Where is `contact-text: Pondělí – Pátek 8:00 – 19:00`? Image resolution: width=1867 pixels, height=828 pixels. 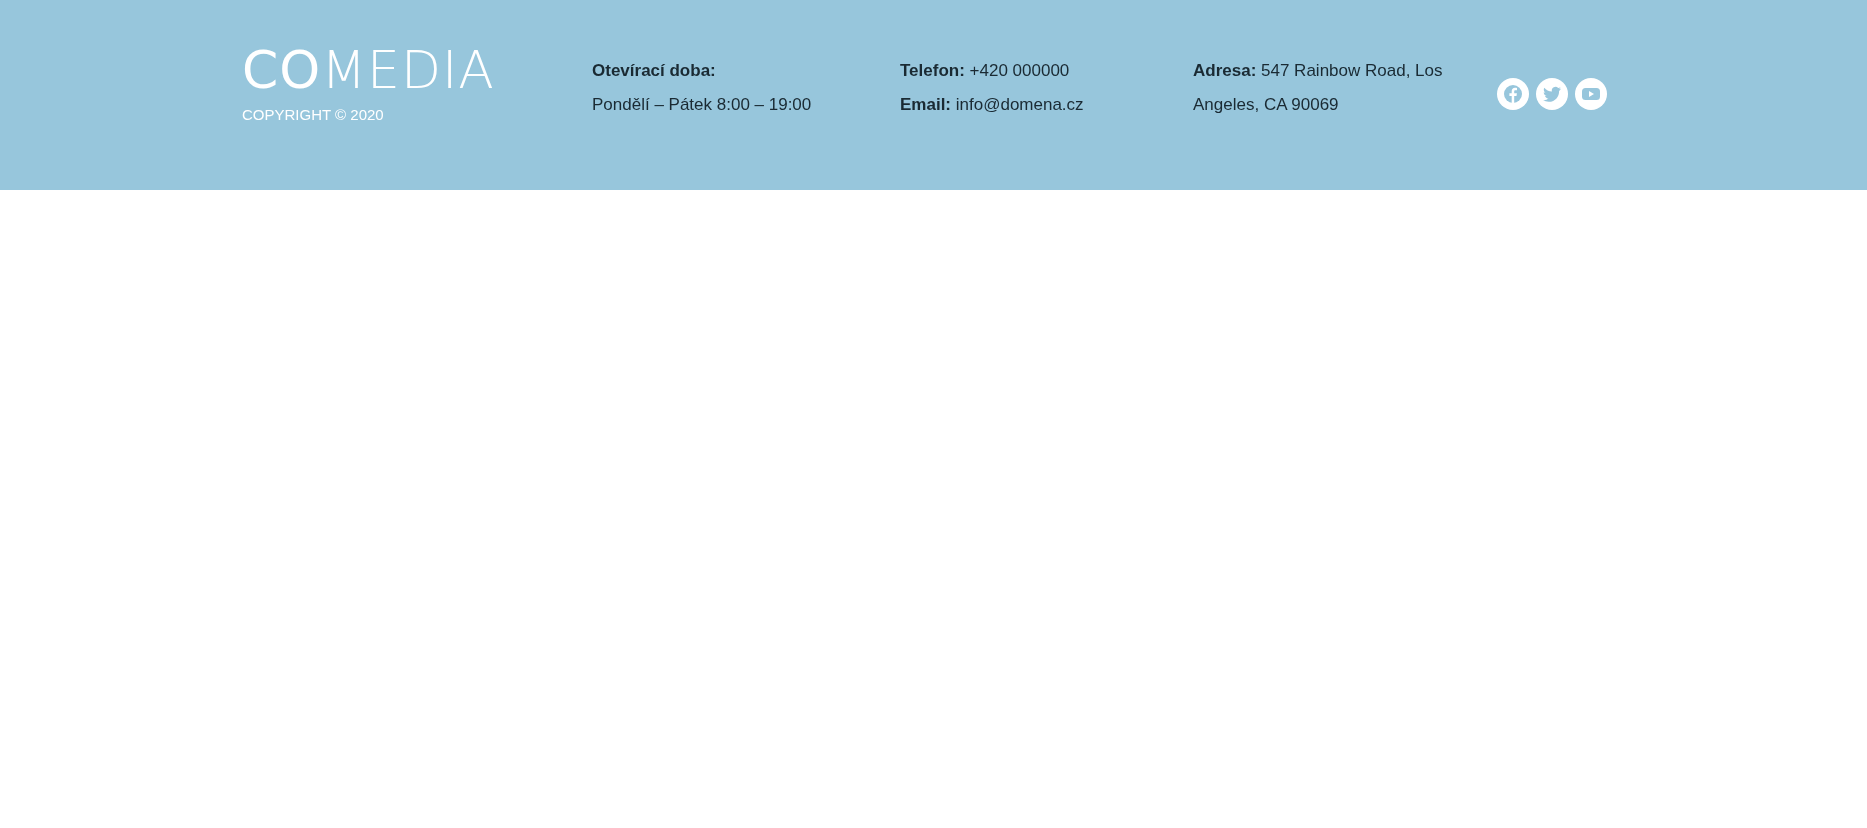
contact-text: Pondělí – Pátek 8:00 – 19:00 is located at coordinates (702, 105).